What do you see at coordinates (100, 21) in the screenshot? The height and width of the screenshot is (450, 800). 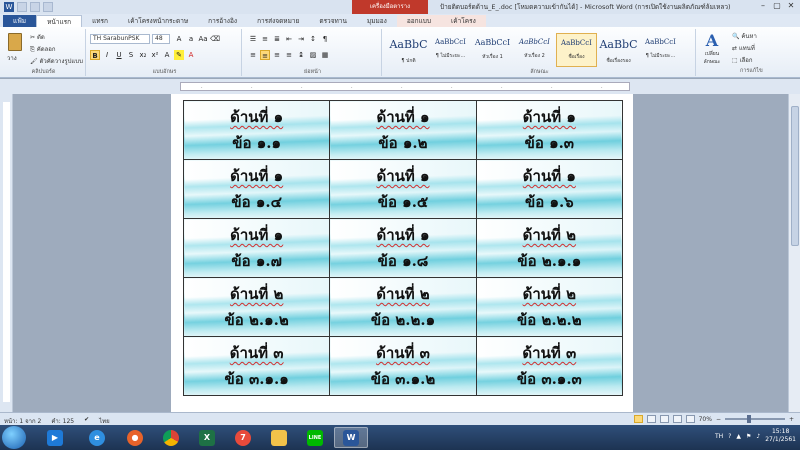 I see `tab-insert: แทรก` at bounding box center [100, 21].